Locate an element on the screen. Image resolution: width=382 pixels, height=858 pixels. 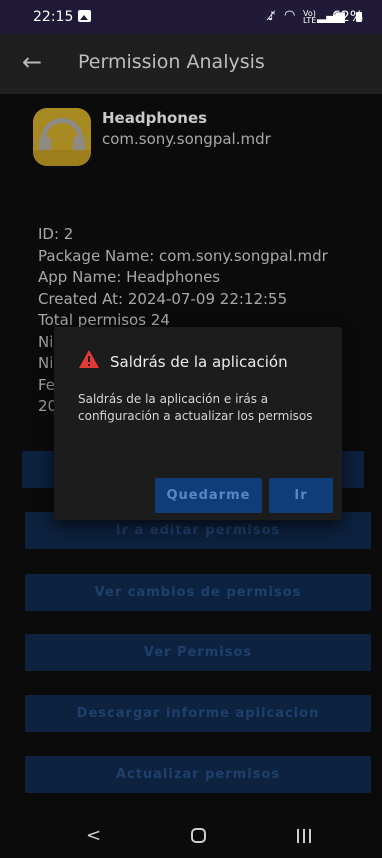
view-permission-changes-button: Ver cambios de permisos is located at coordinates (198, 592).